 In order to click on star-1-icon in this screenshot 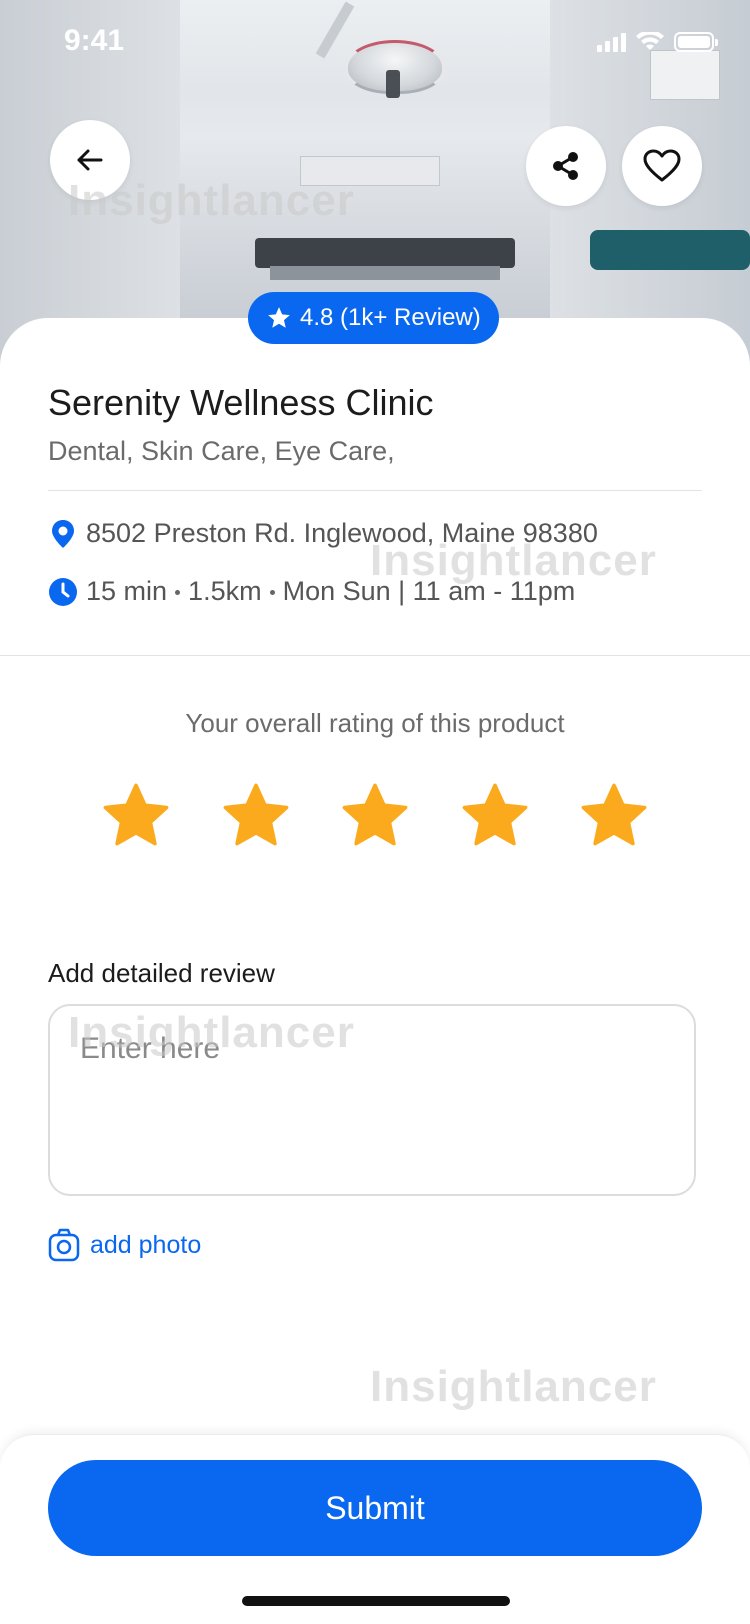, I will do `click(136, 816)`.